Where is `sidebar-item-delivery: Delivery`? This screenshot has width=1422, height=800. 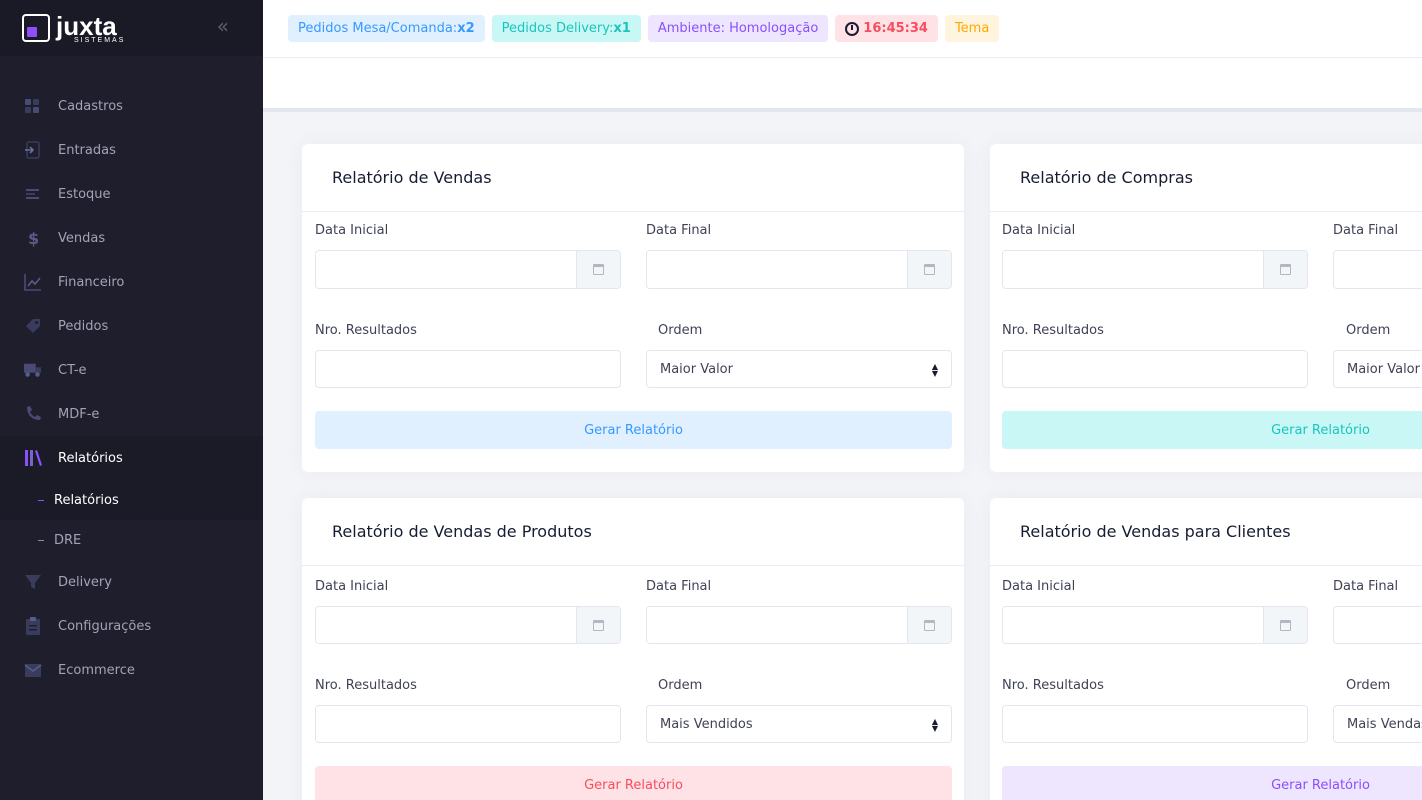
sidebar-item-delivery: Delivery is located at coordinates (131, 582).